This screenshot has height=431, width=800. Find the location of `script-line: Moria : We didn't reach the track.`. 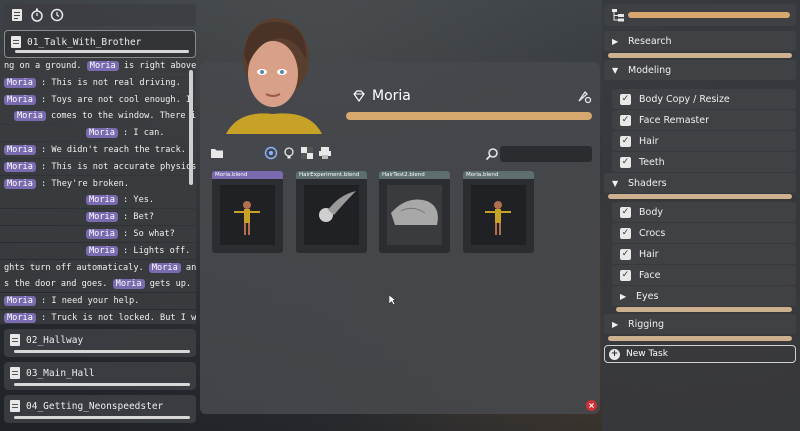

script-line: Moria : We didn't reach the track. is located at coordinates (98, 149).